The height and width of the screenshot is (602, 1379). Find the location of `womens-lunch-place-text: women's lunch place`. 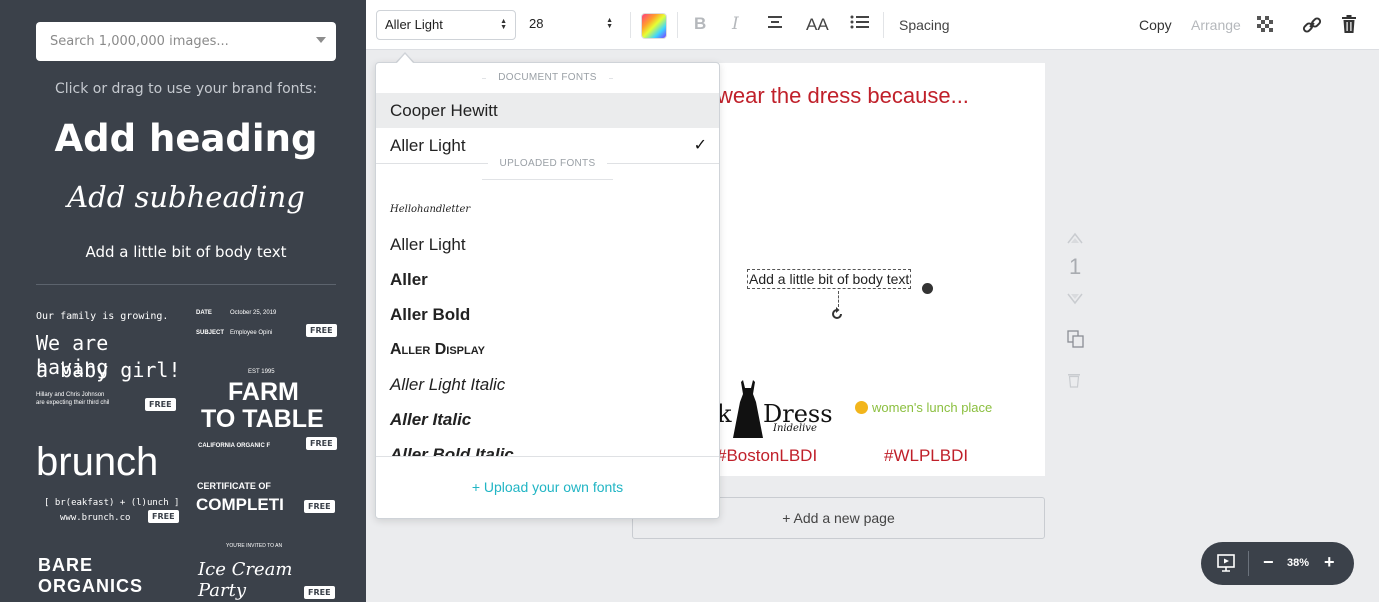

womens-lunch-place-text: women's lunch place is located at coordinates (932, 407).